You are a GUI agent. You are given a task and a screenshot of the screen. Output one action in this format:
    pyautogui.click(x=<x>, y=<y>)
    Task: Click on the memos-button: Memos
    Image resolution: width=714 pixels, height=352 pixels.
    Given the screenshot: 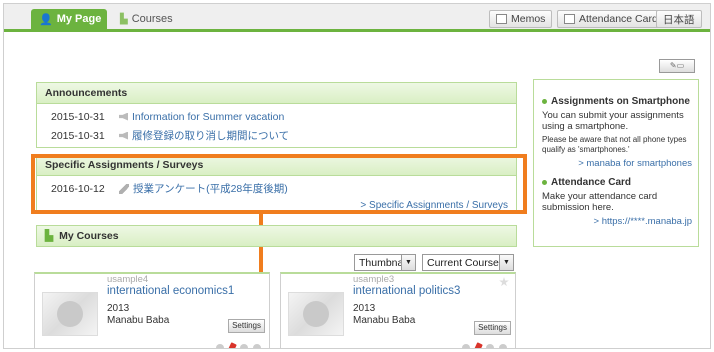 What is the action you would take?
    pyautogui.click(x=521, y=19)
    